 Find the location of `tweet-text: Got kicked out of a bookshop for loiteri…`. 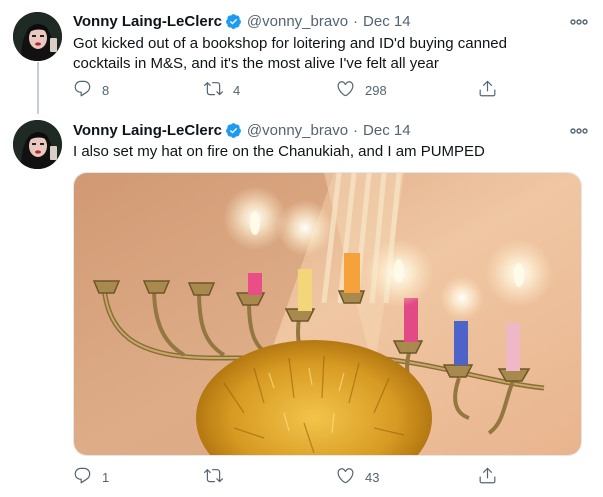

tweet-text: Got kicked out of a bookshop for loiteri… is located at coordinates (323, 54).